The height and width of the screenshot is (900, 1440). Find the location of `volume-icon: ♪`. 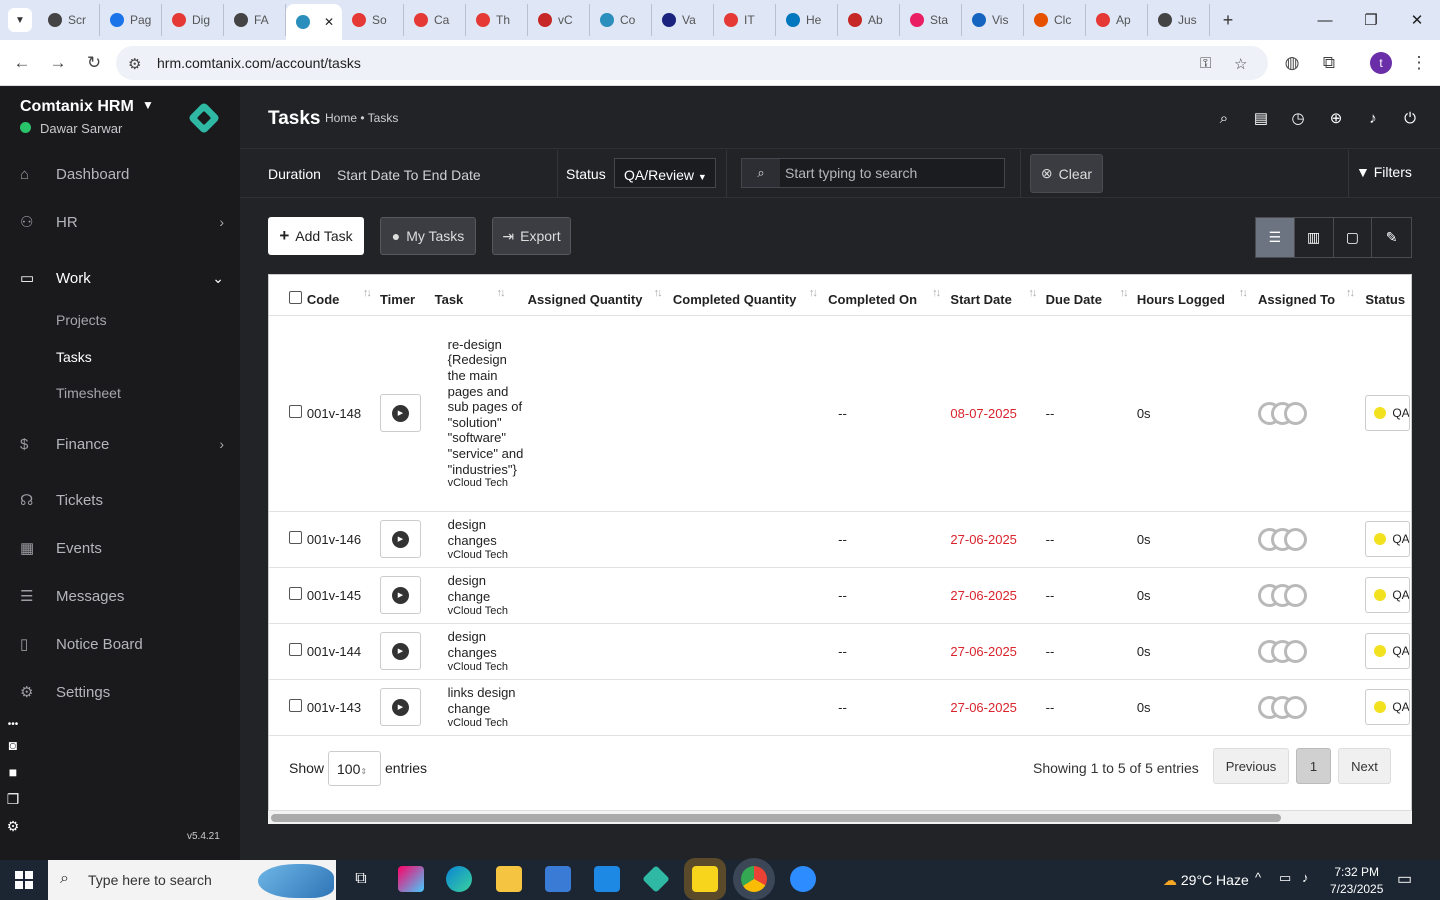

volume-icon: ♪ is located at coordinates (1305, 877).